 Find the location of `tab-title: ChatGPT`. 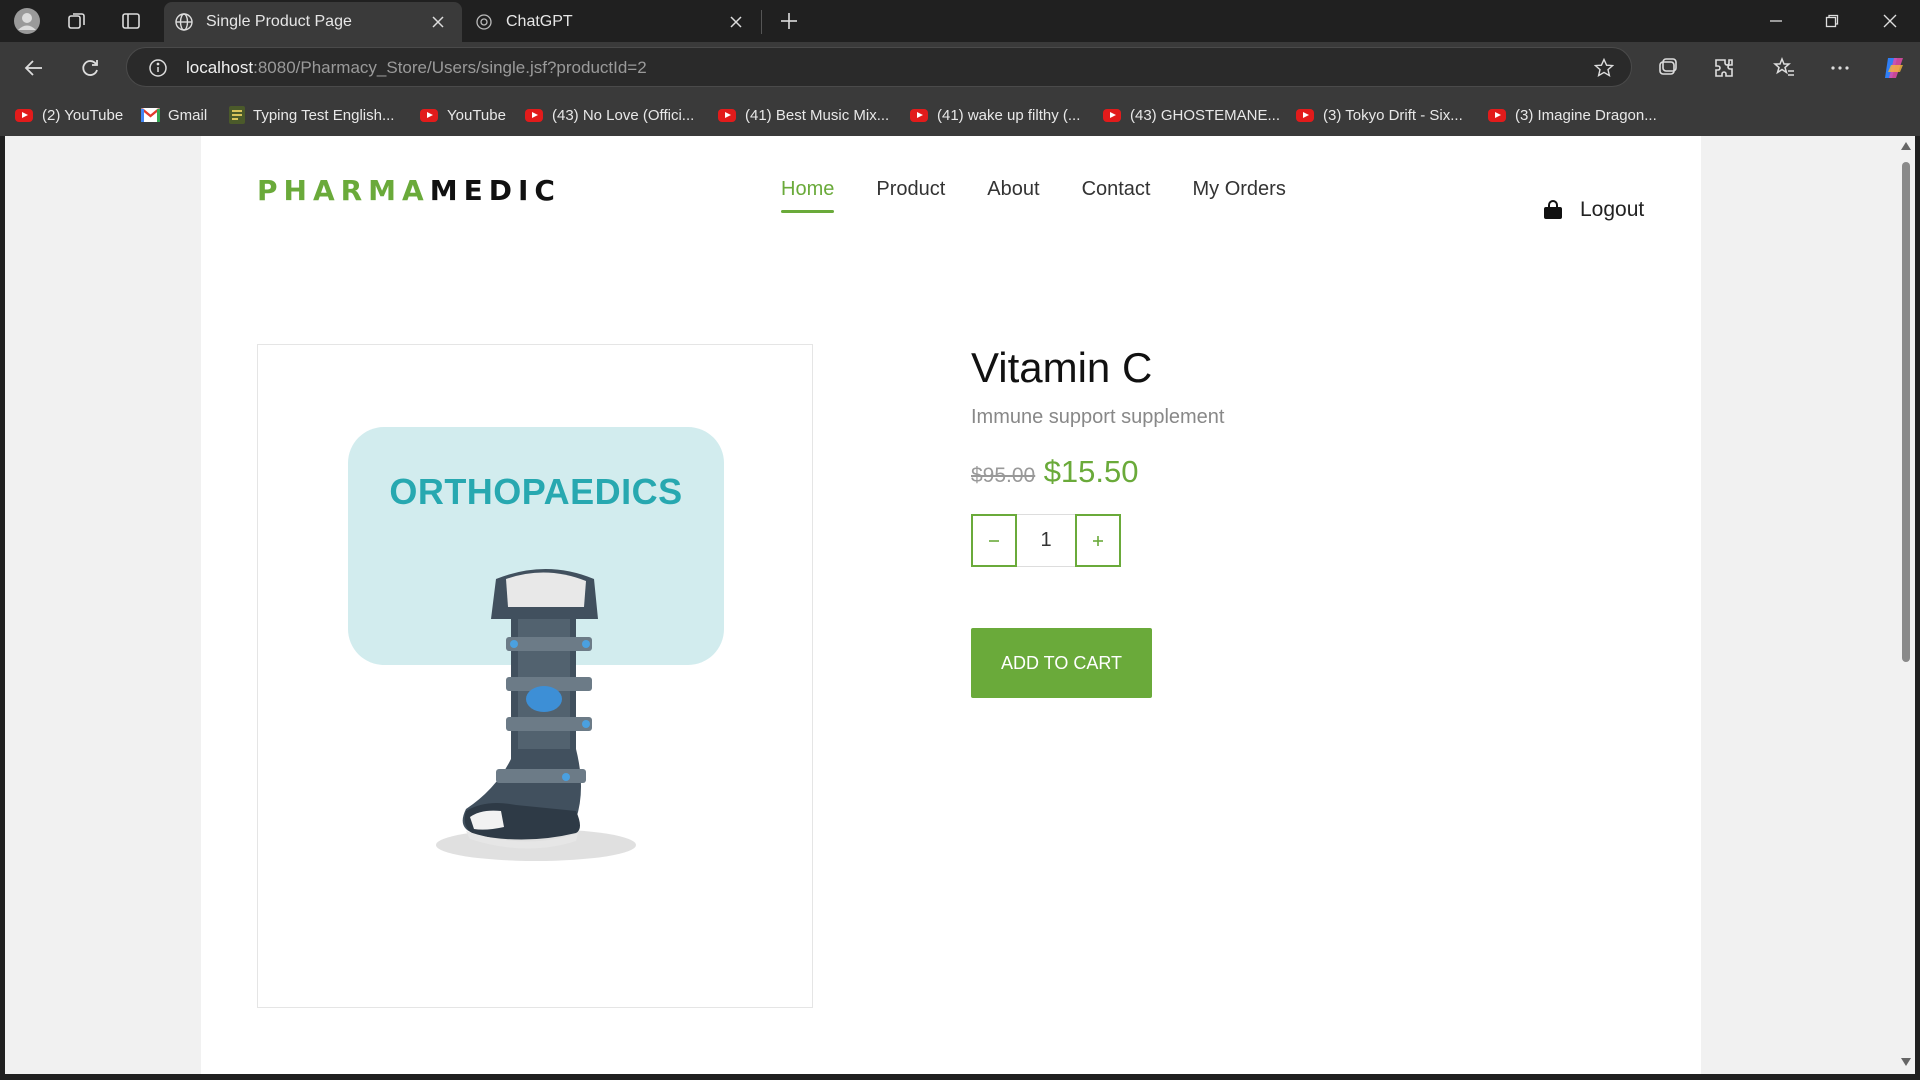

tab-title: ChatGPT is located at coordinates (539, 21).